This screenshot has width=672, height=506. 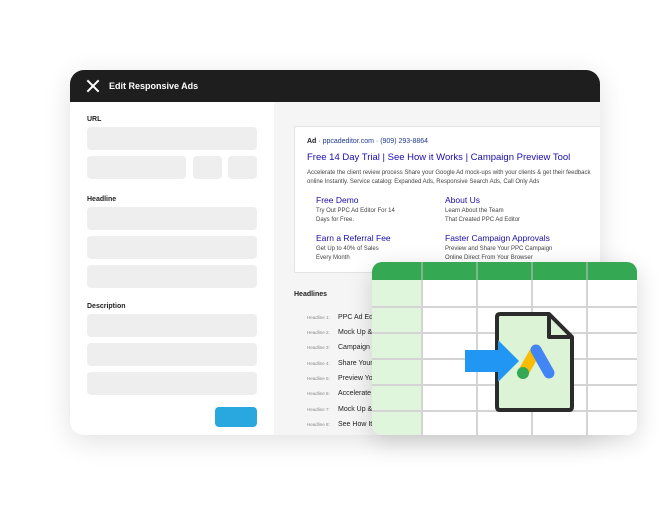 I want to click on ad-badge: Ad, so click(x=312, y=141).